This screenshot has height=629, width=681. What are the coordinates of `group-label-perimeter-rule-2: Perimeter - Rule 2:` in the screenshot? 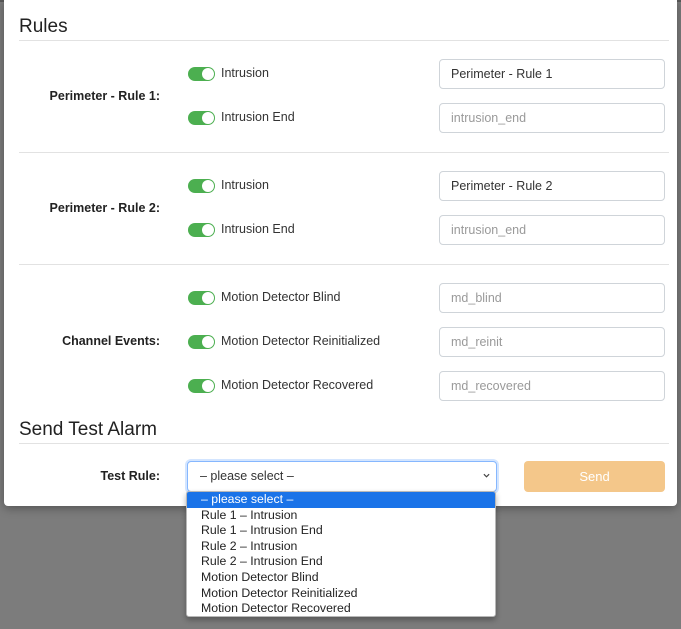 It's located at (104, 208).